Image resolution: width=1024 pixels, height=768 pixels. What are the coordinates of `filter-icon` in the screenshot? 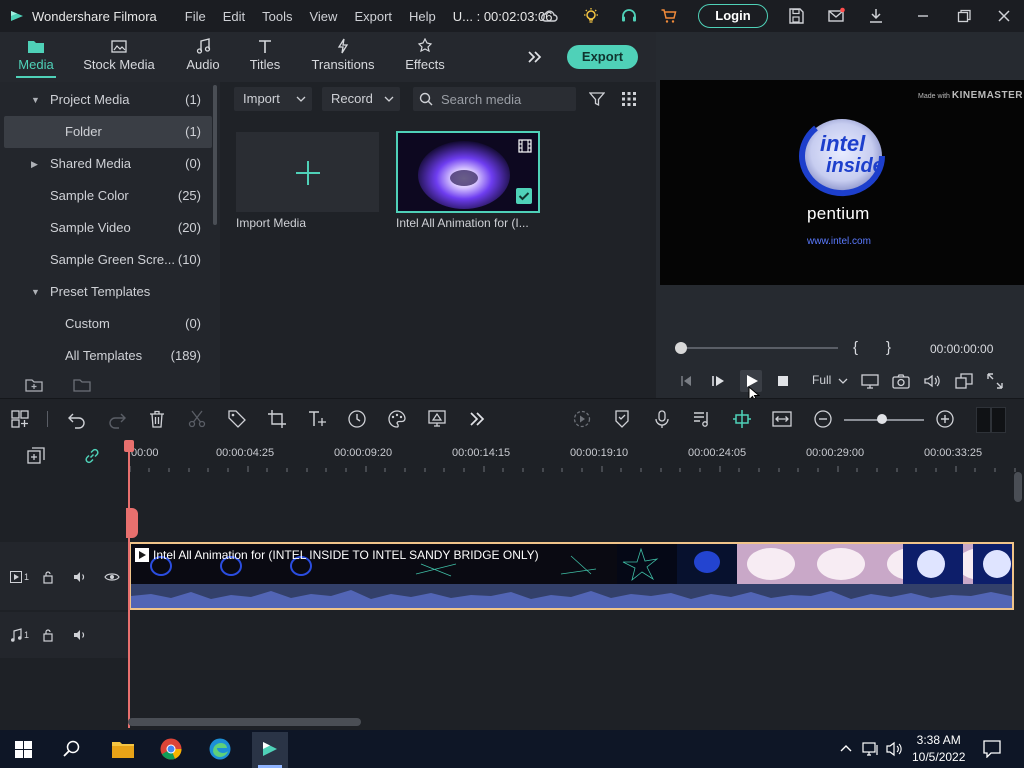 It's located at (597, 99).